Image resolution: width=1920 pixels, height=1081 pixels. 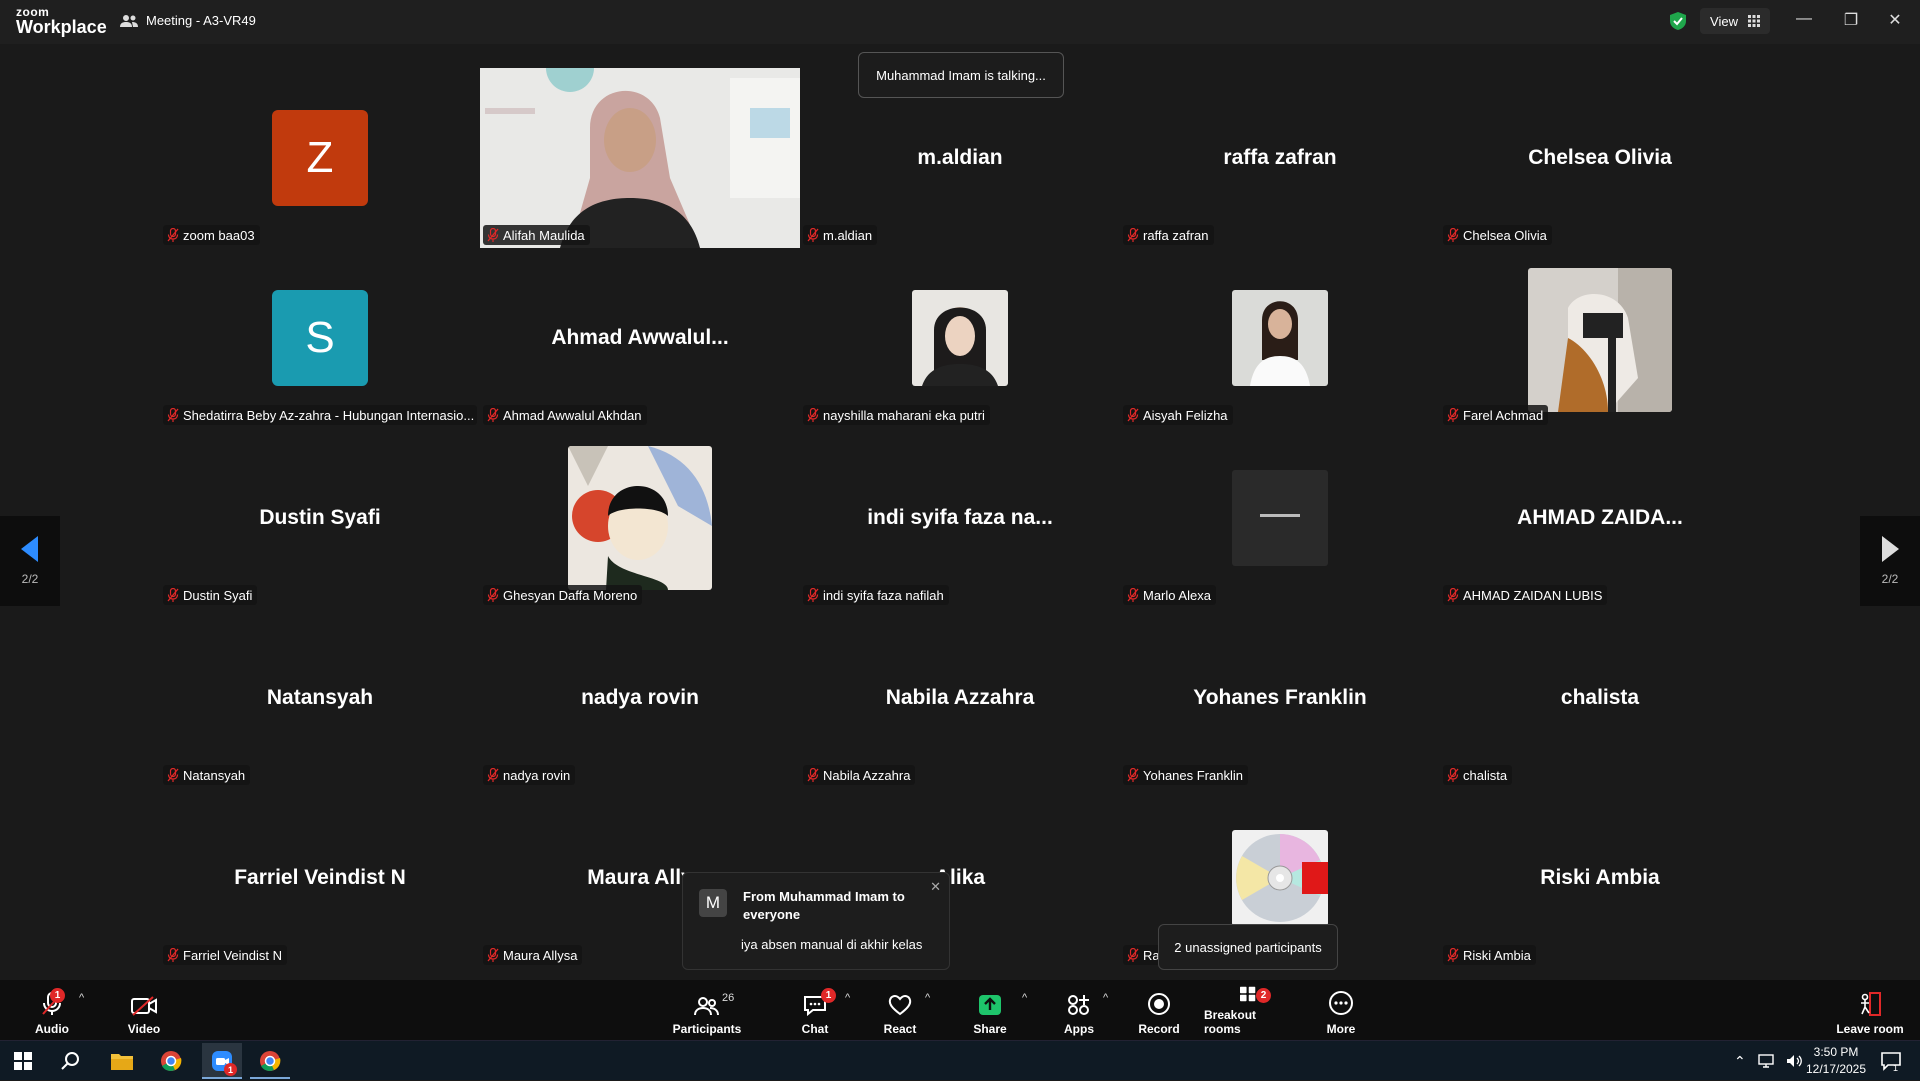 I want to click on participant-tile: raffa zafran raffa zafran, so click(x=1280, y=158).